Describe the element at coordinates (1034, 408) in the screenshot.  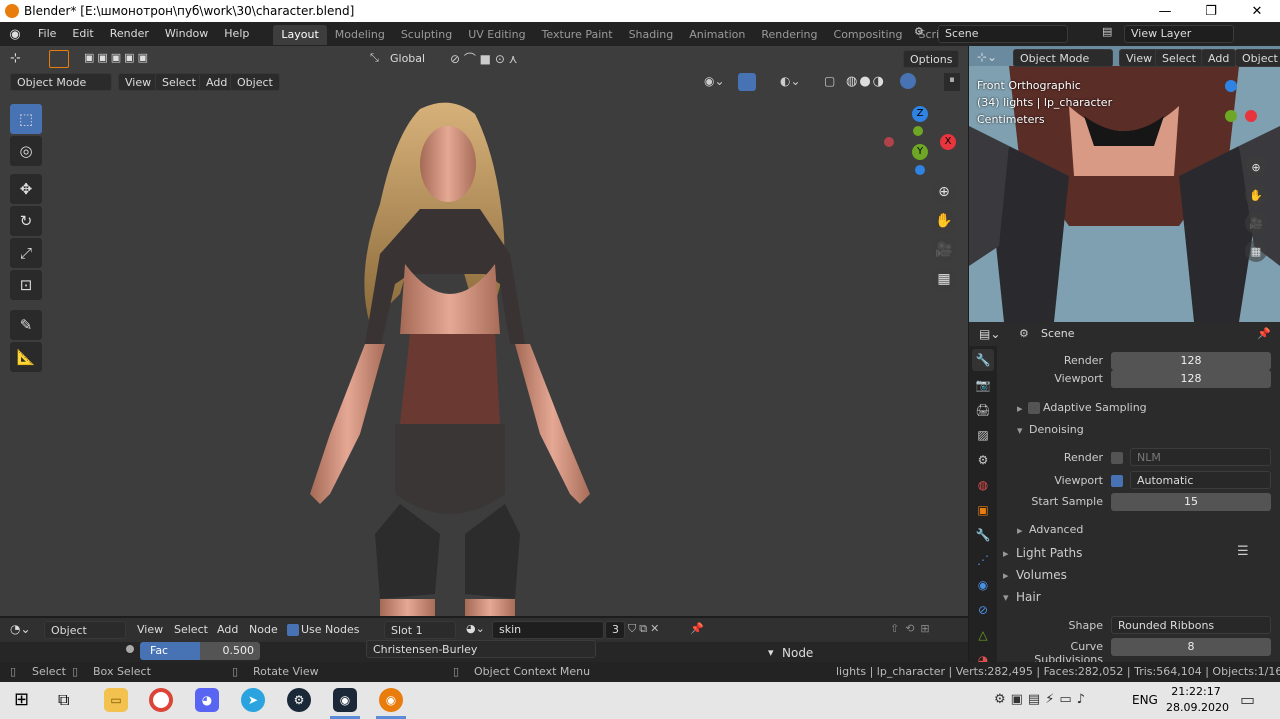
I see `adaptive-sampling-checkbox` at that location.